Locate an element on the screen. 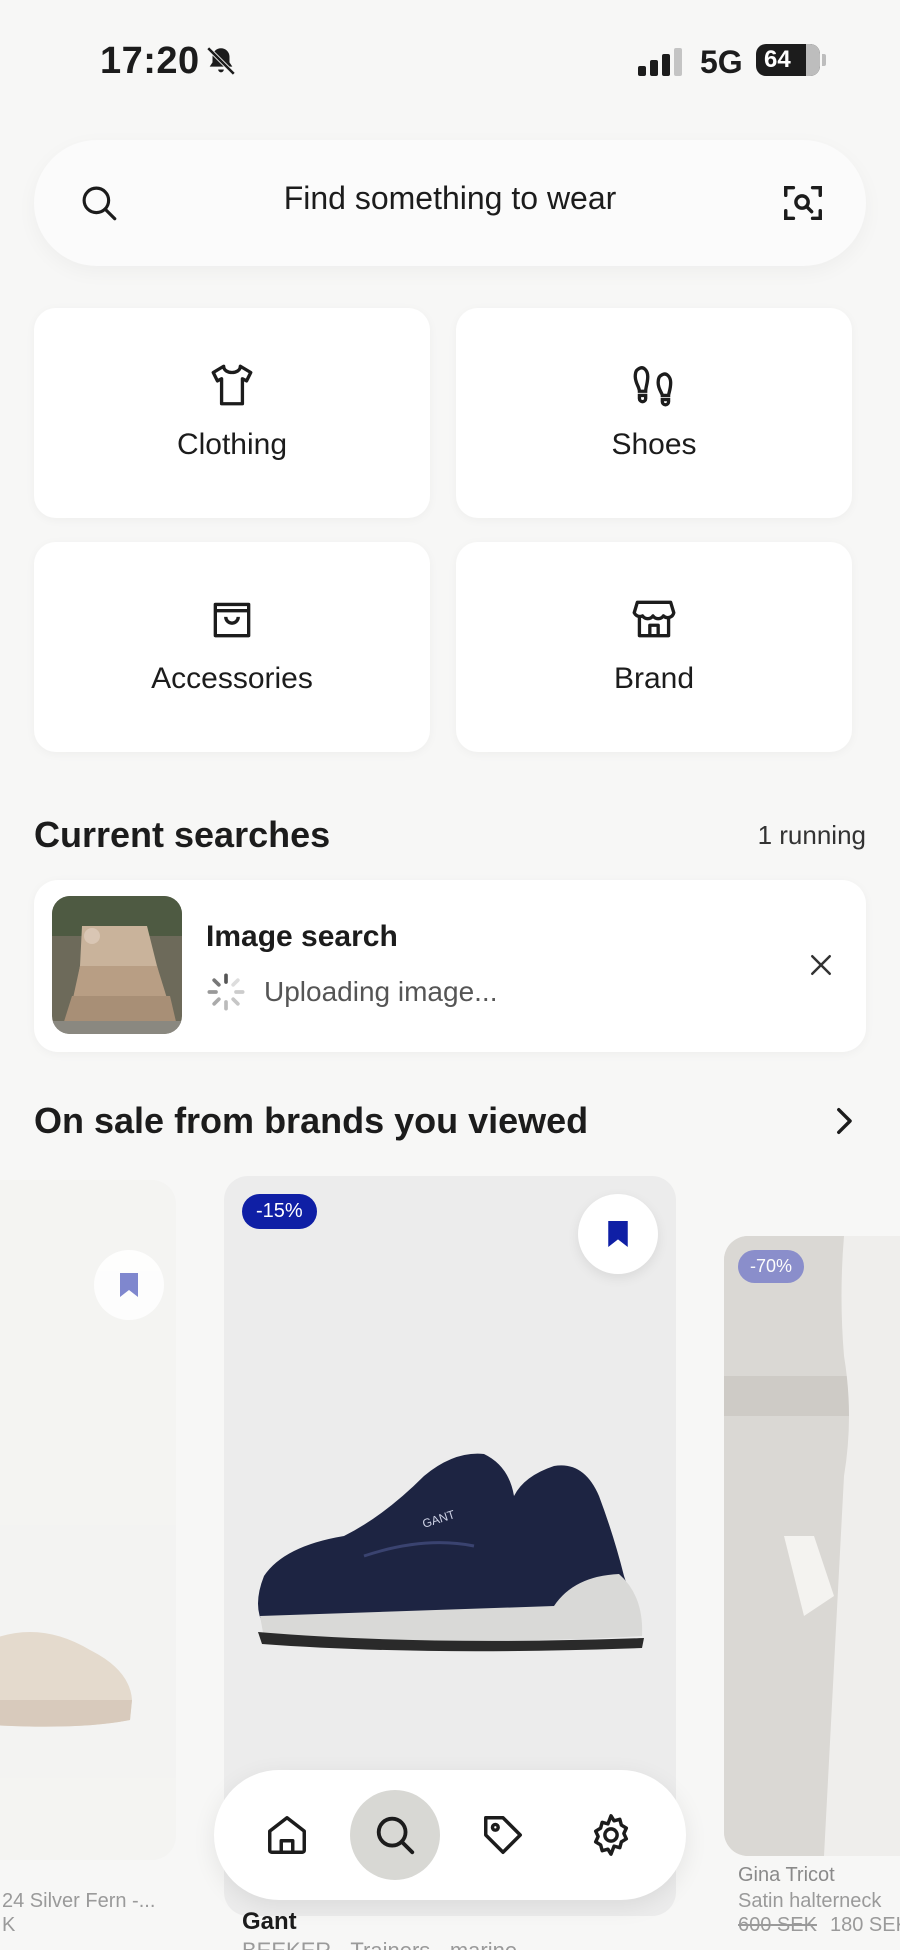 The width and height of the screenshot is (900, 1950). category-label: Accessories is located at coordinates (232, 678).